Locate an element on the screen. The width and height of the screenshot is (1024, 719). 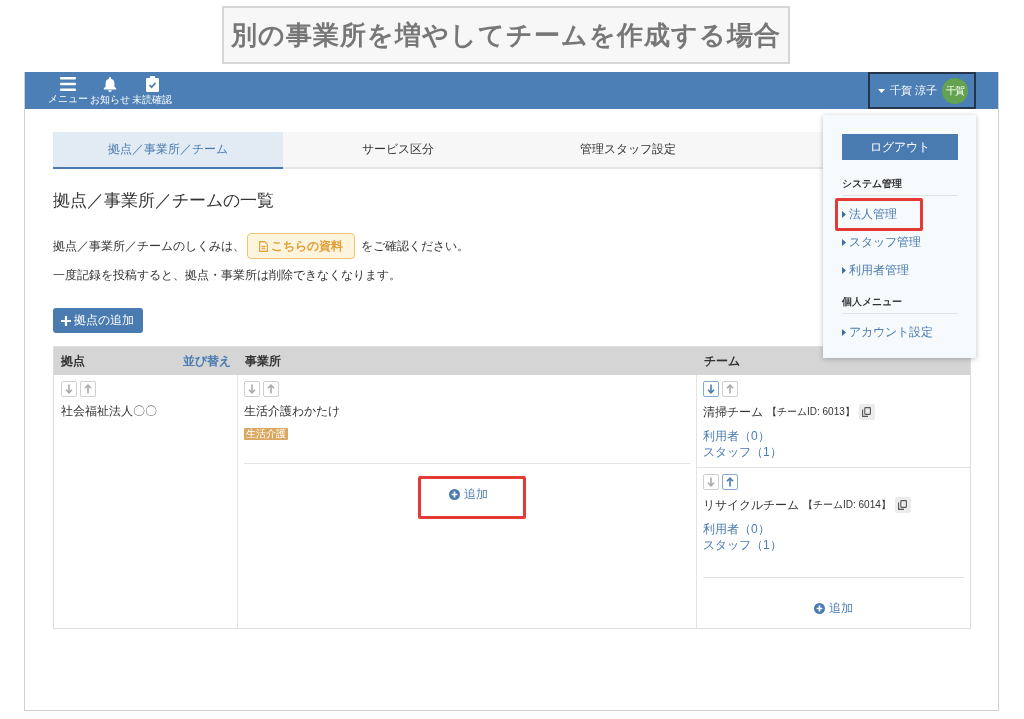
tab: 拠点／事業所／チーム is located at coordinates (168, 150).